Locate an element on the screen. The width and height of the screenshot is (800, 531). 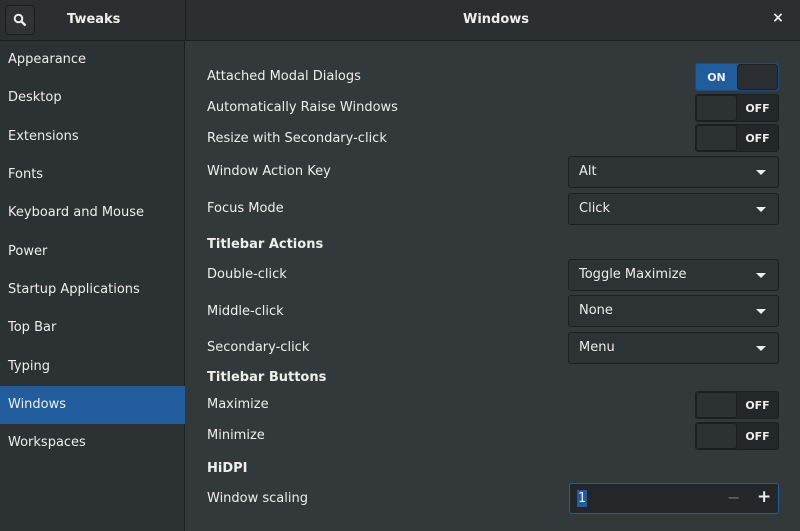
dropdown-value: None is located at coordinates (596, 310).